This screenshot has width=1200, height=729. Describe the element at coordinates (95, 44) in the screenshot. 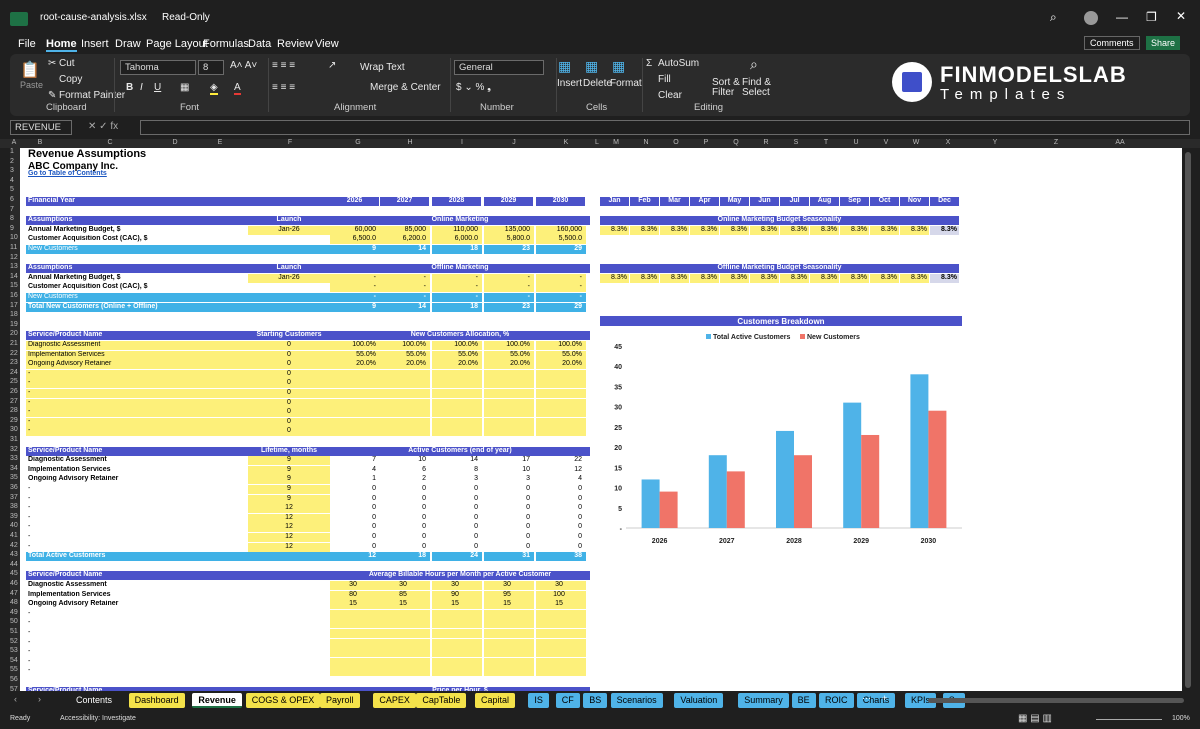

I see `menu-insert: Insert` at that location.